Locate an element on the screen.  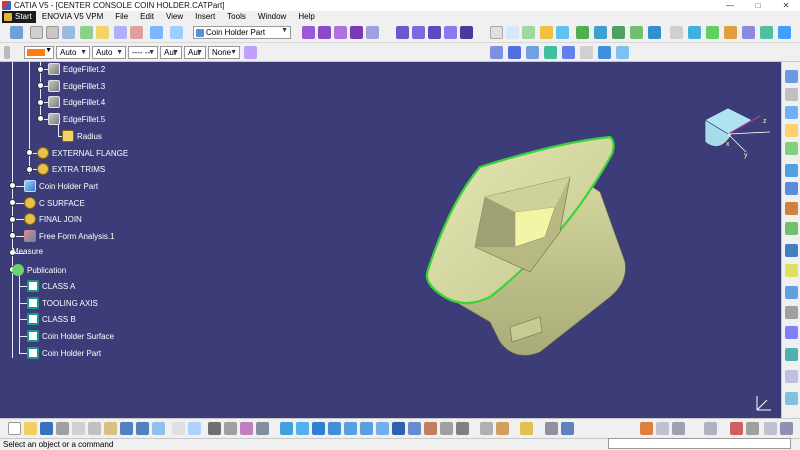
stop-icon is located at coordinates (736, 428).